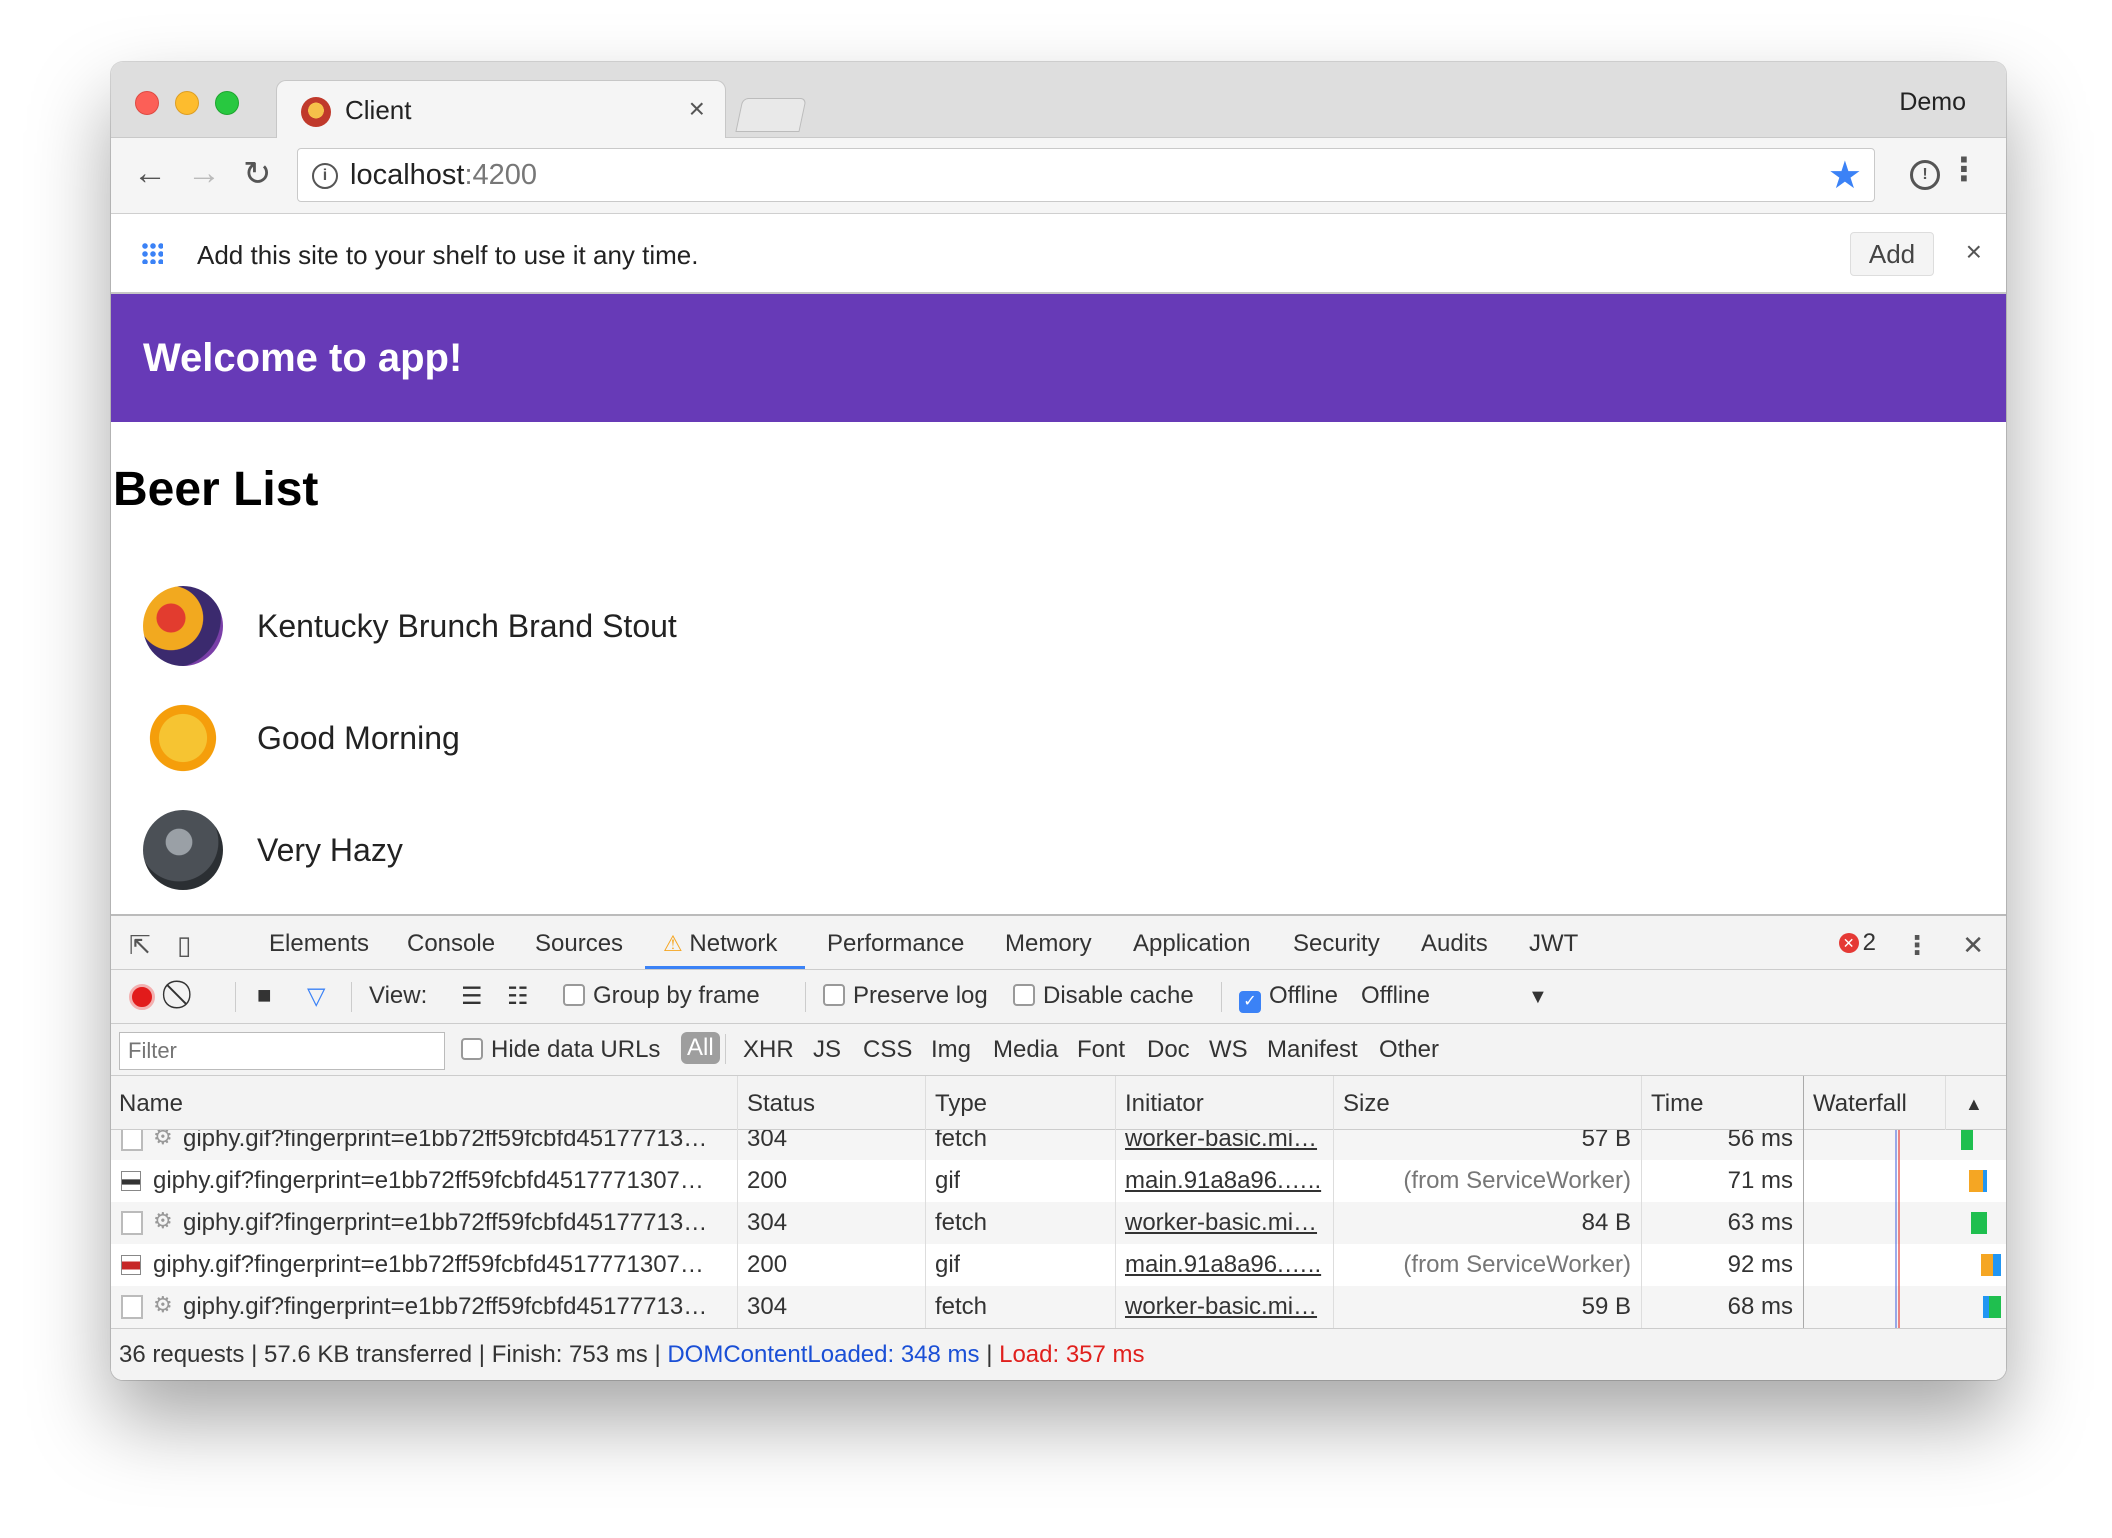  I want to click on filter-css: CSS, so click(887, 1050).